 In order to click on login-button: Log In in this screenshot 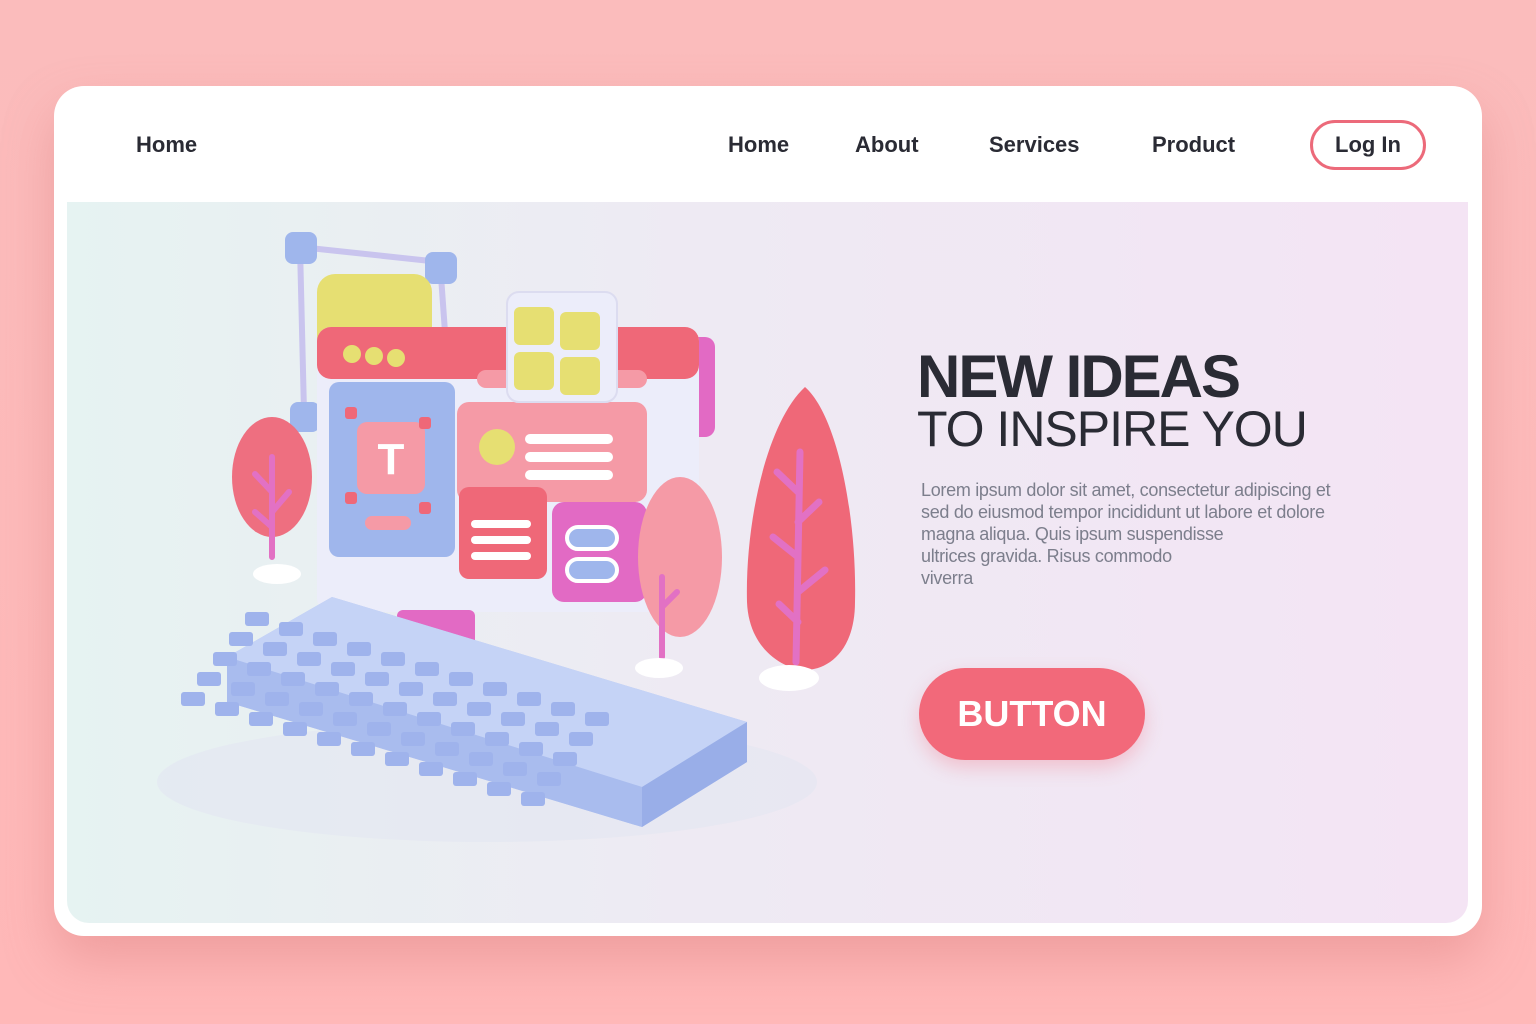, I will do `click(1368, 145)`.